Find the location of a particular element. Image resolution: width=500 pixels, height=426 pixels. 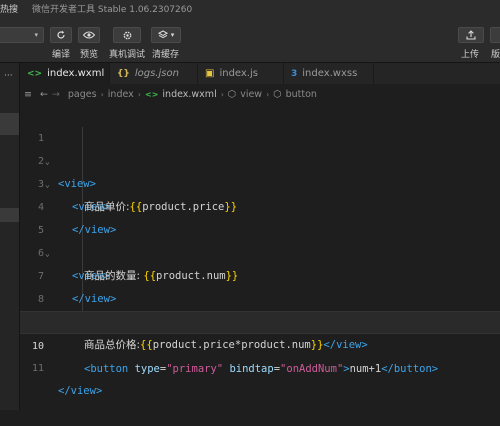

code-line: 8 <view> is located at coordinates (260, 296).